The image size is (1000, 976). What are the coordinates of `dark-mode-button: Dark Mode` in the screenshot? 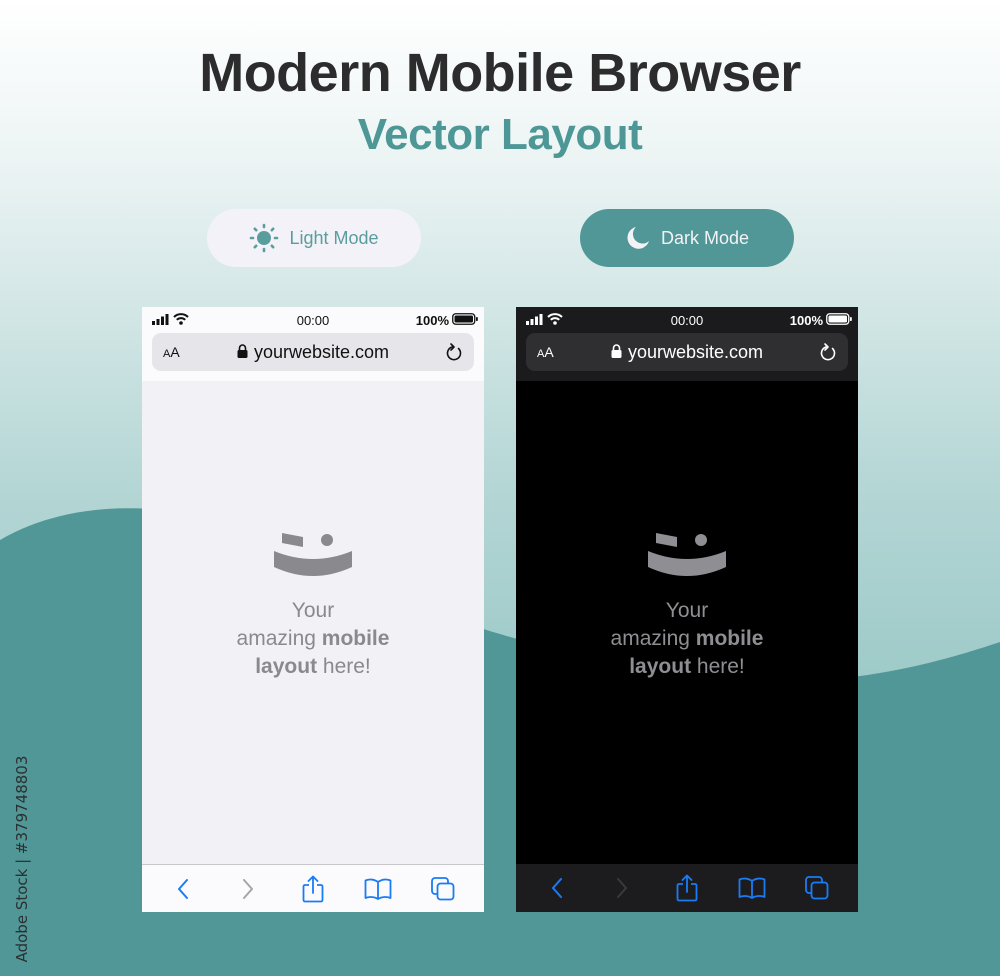 It's located at (687, 238).